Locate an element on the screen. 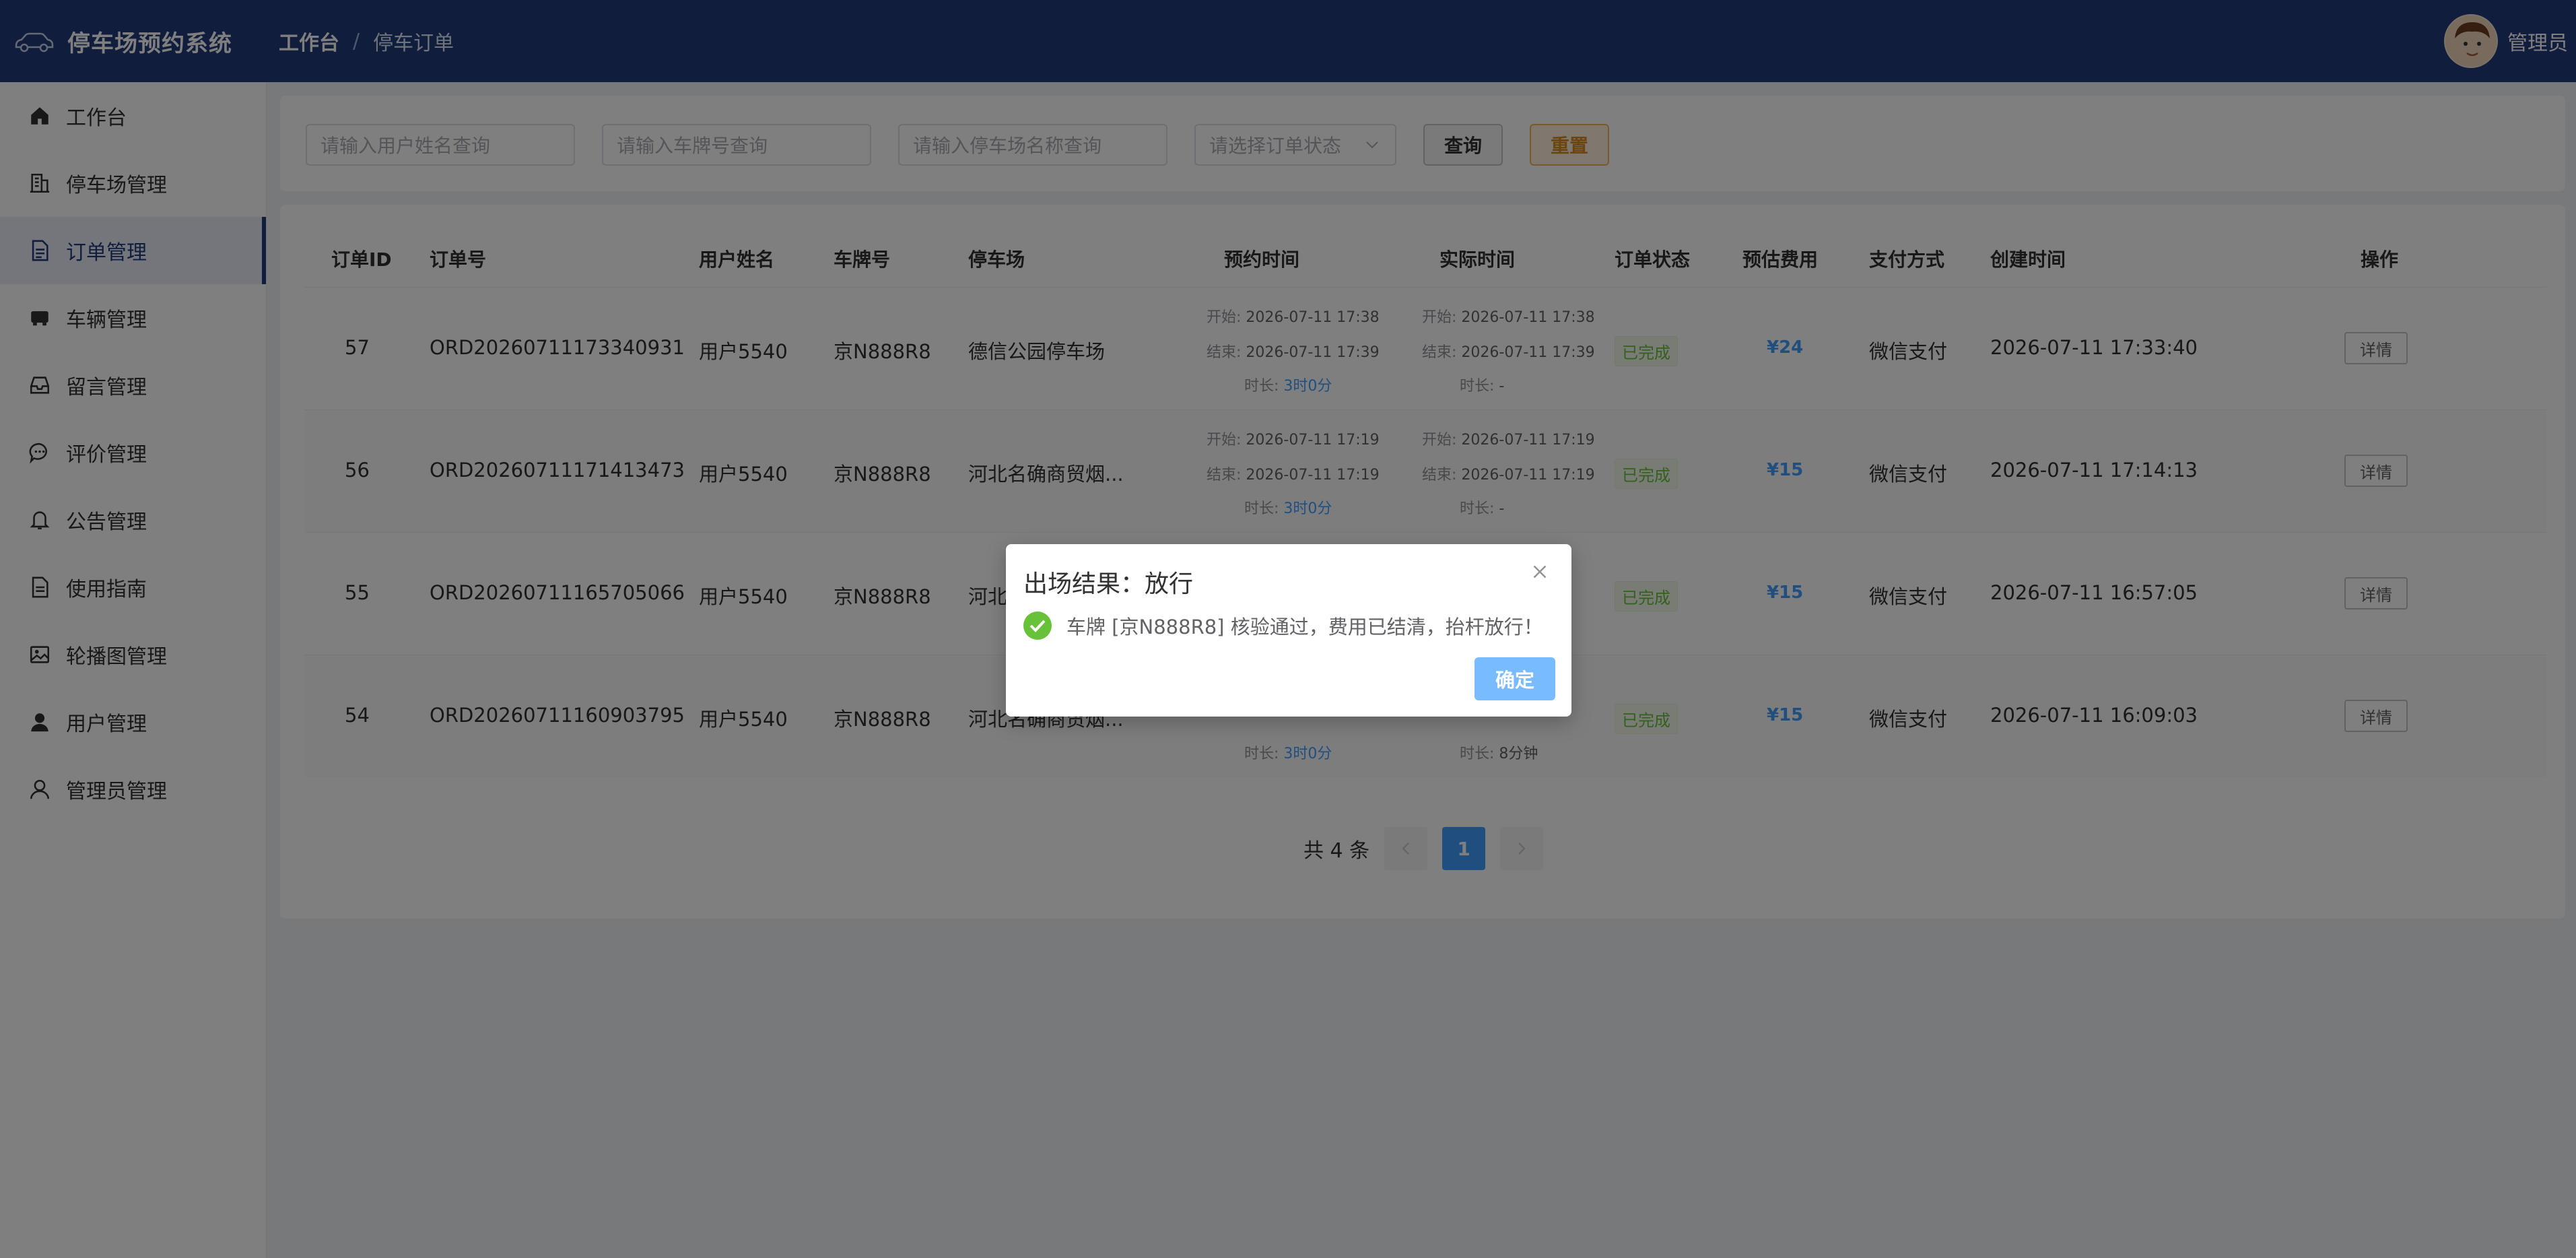  success-check-icon is located at coordinates (1037, 625).